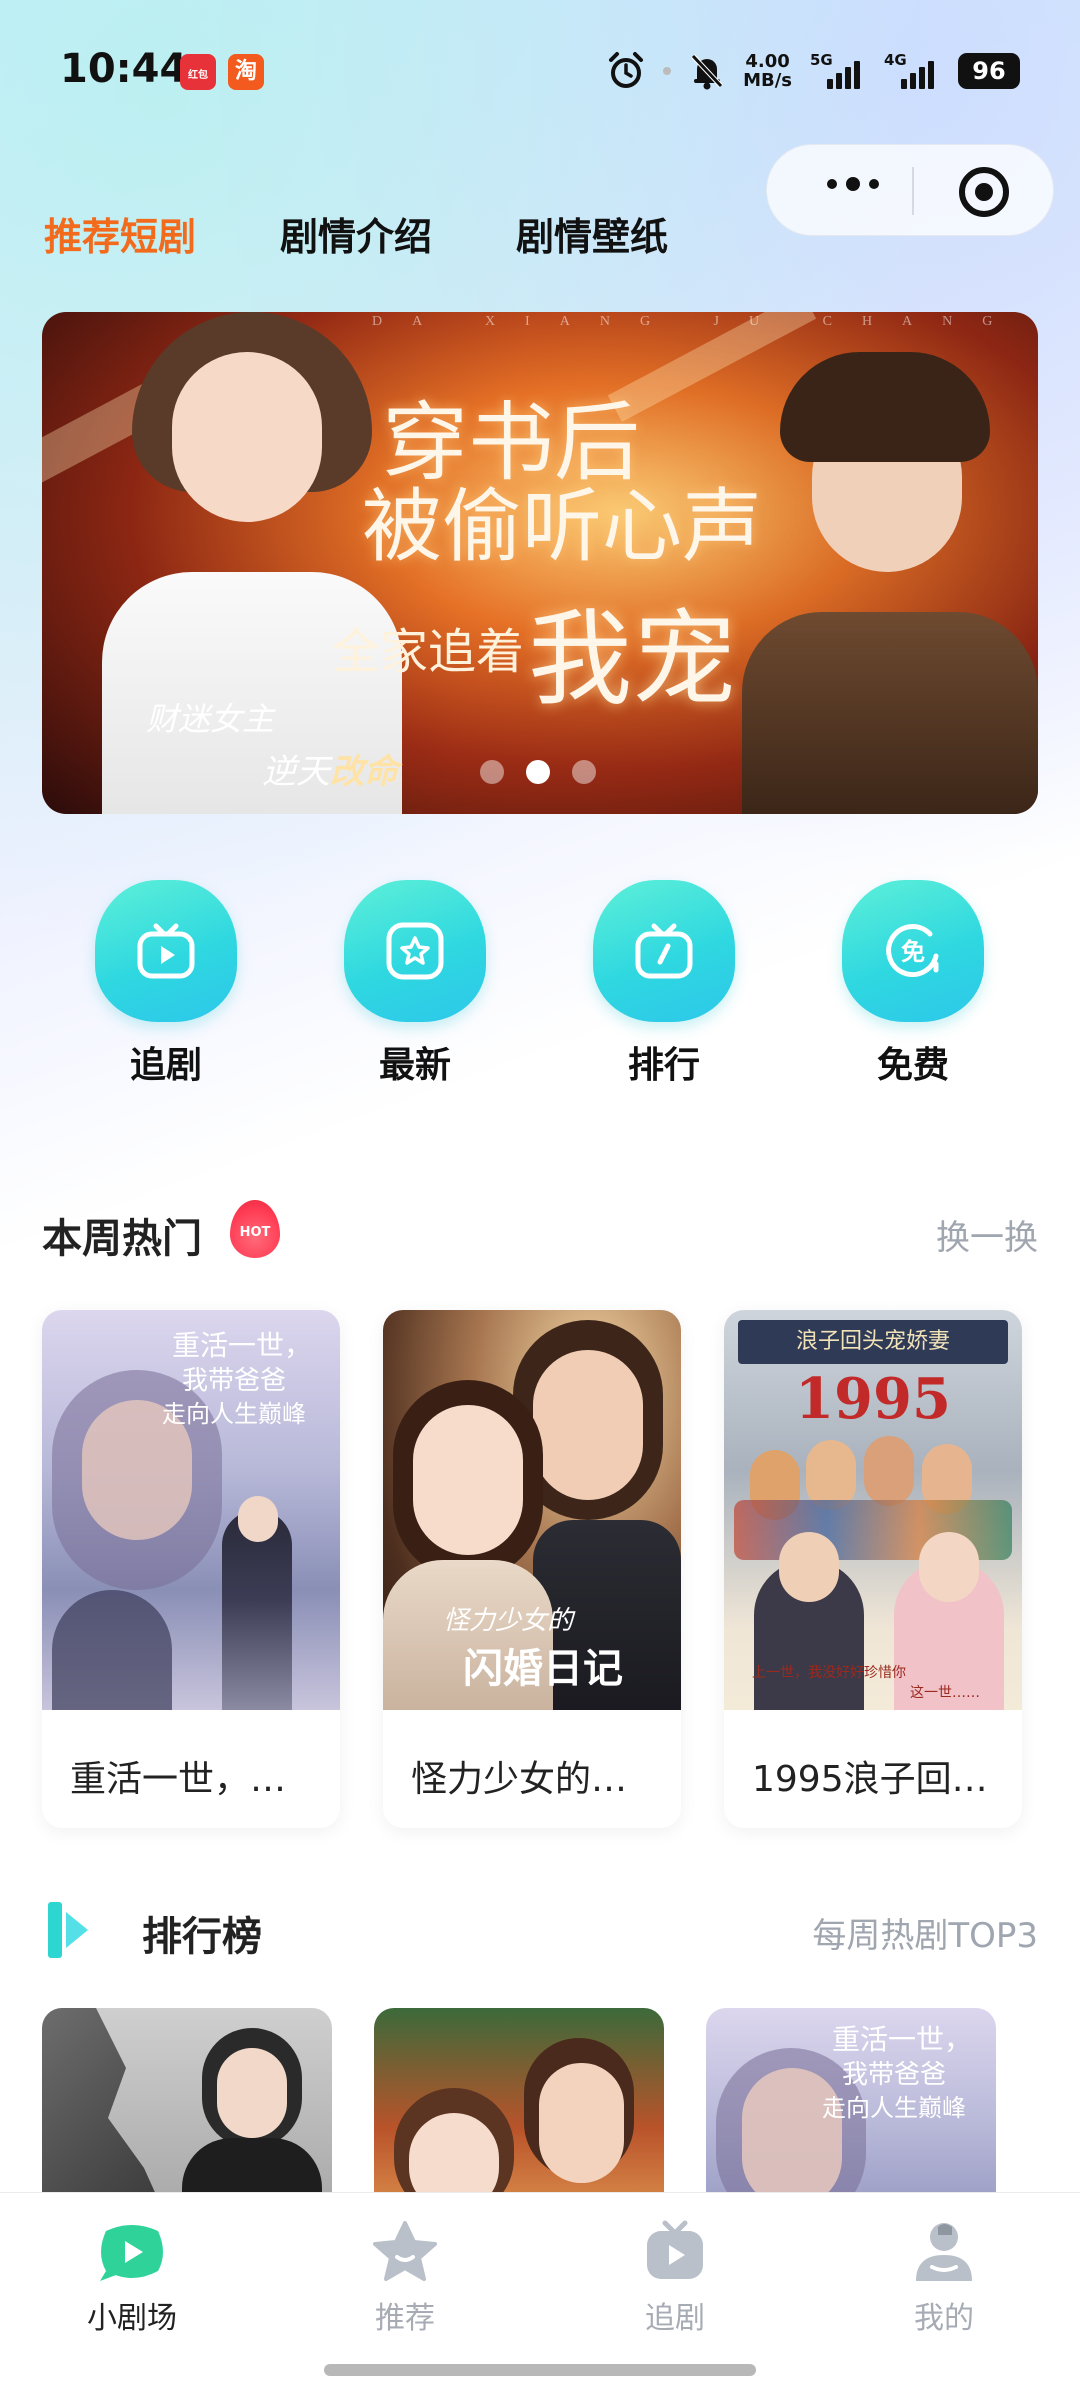 The height and width of the screenshot is (2400, 1080). Describe the element at coordinates (70, 1930) in the screenshot. I see `rank-logo-icon` at that location.